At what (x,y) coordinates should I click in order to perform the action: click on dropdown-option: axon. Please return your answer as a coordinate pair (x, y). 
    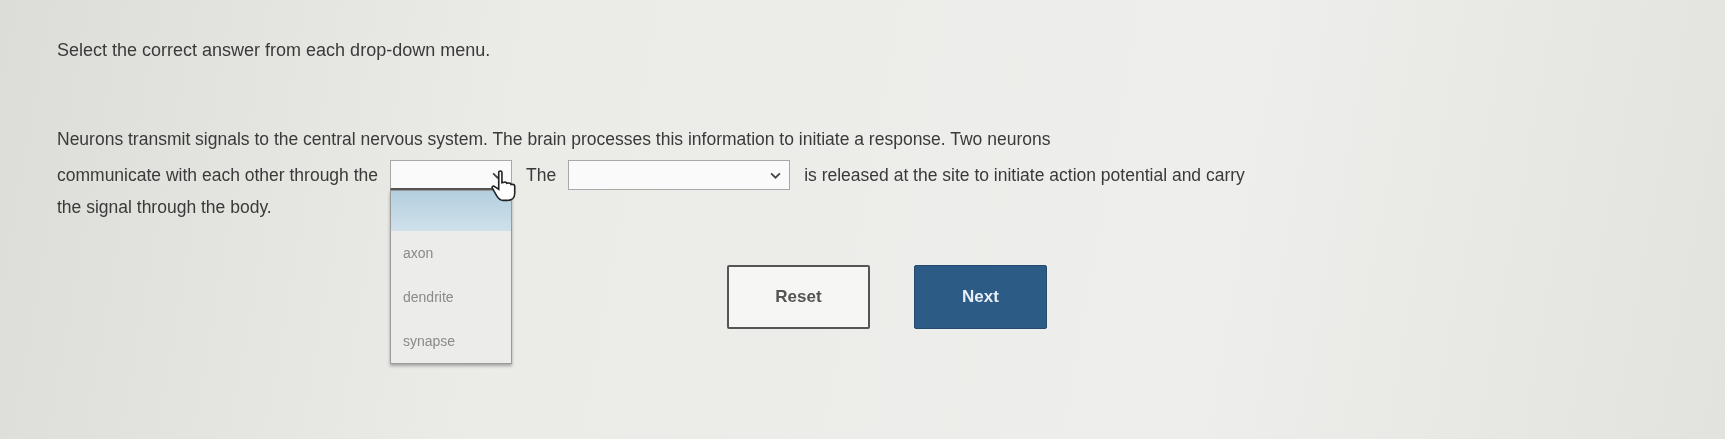
    Looking at the image, I should click on (451, 253).